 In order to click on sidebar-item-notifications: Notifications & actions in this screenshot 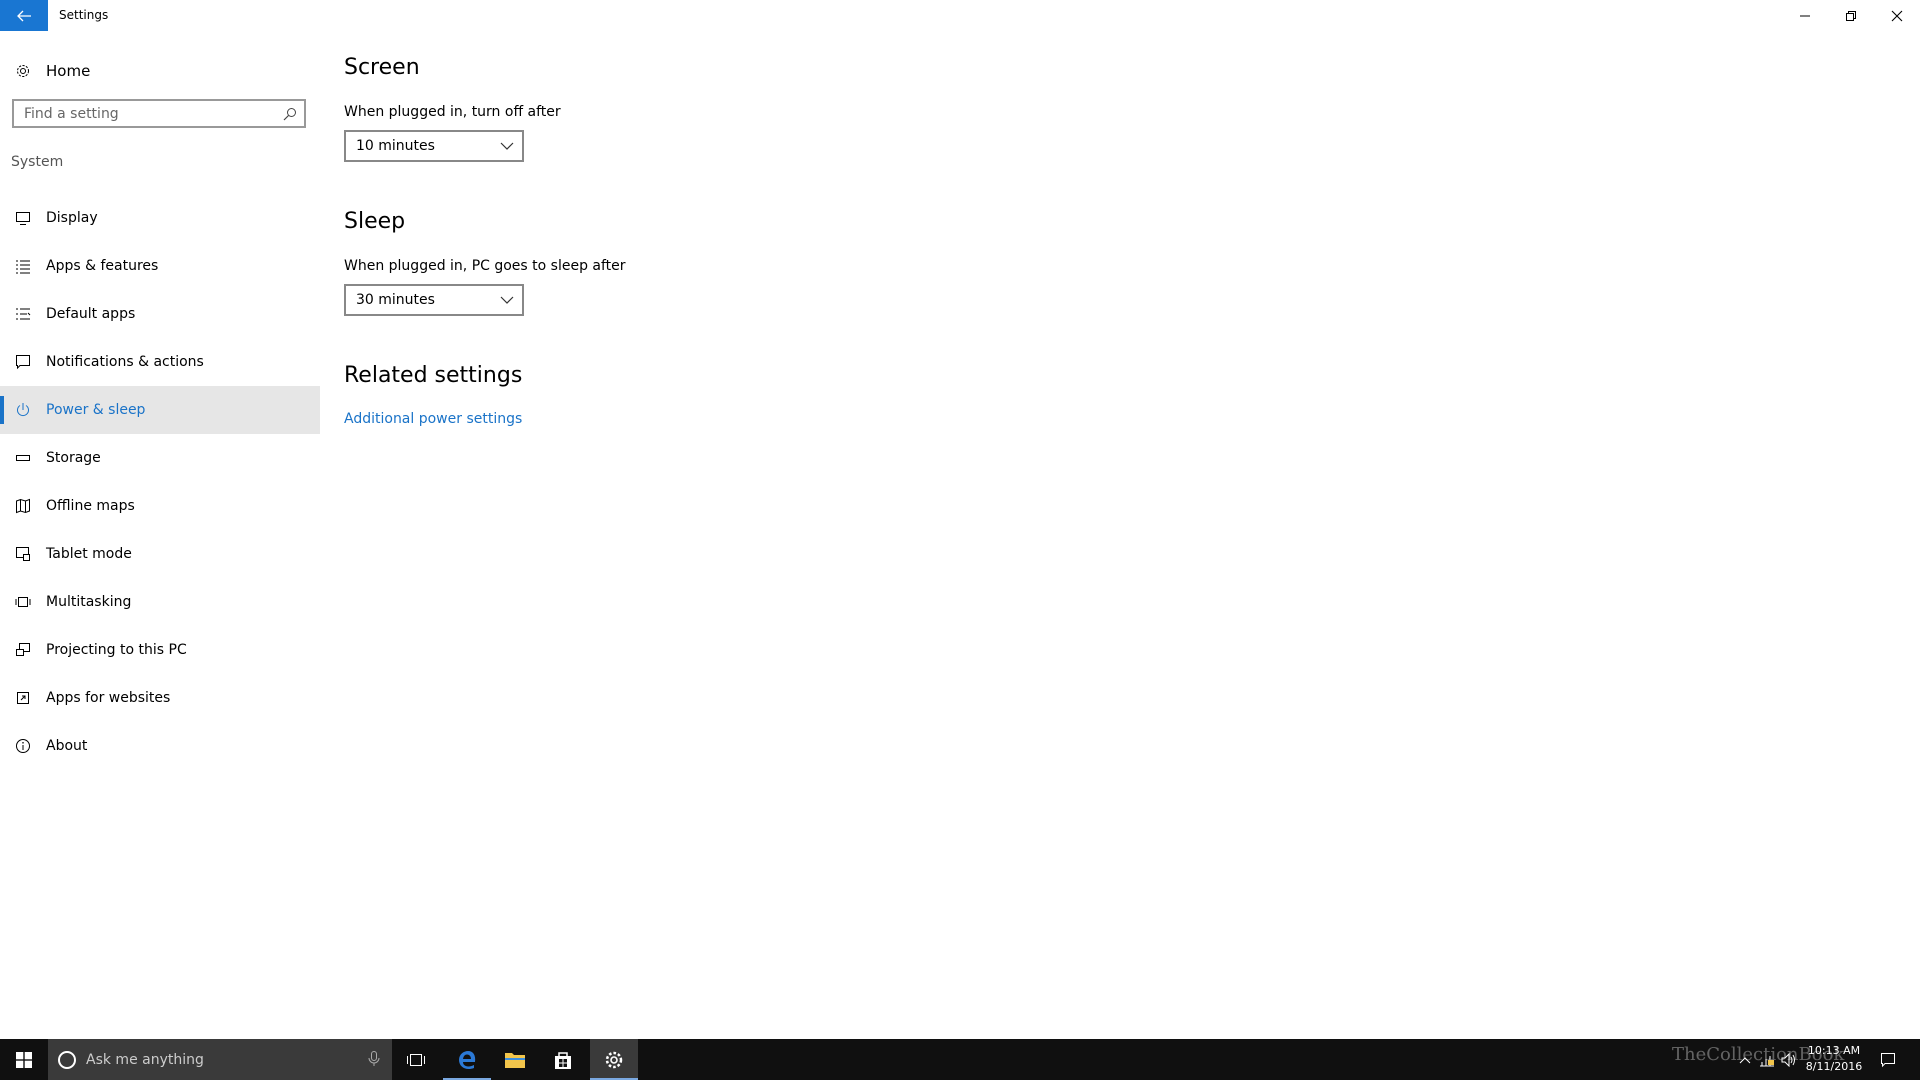, I will do `click(160, 362)`.